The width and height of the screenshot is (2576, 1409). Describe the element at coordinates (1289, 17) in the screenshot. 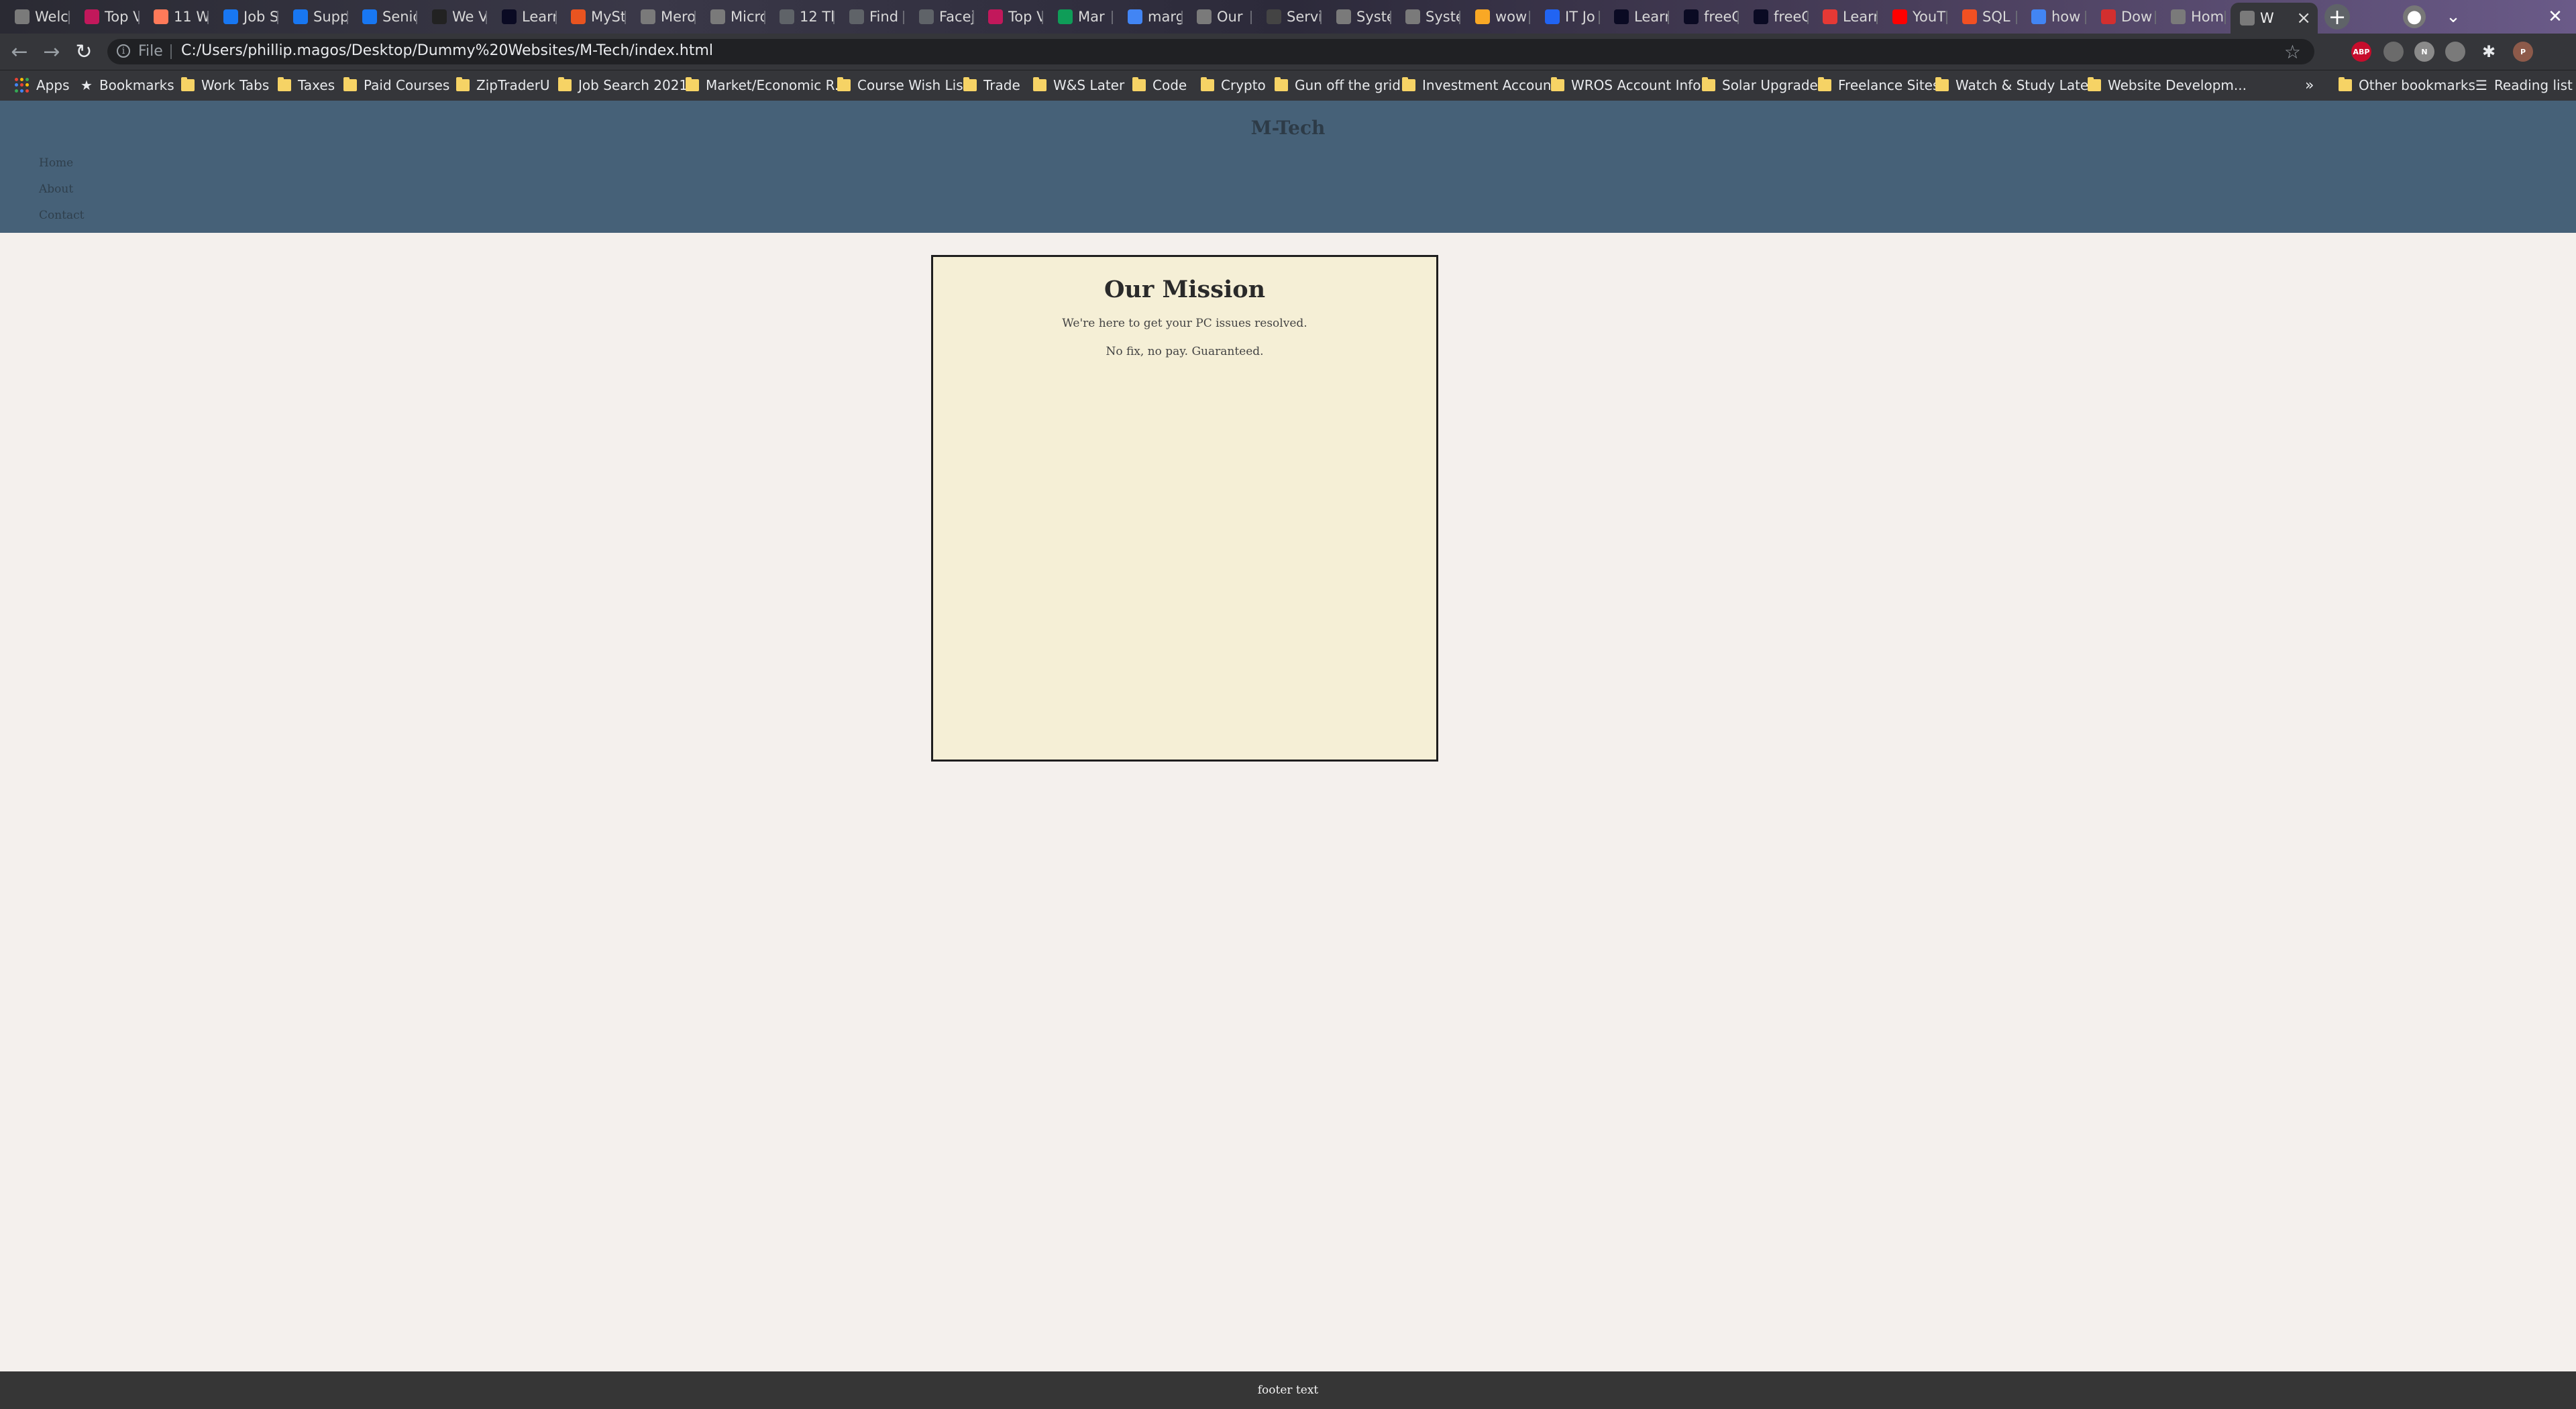

I see `tab: Servi` at that location.